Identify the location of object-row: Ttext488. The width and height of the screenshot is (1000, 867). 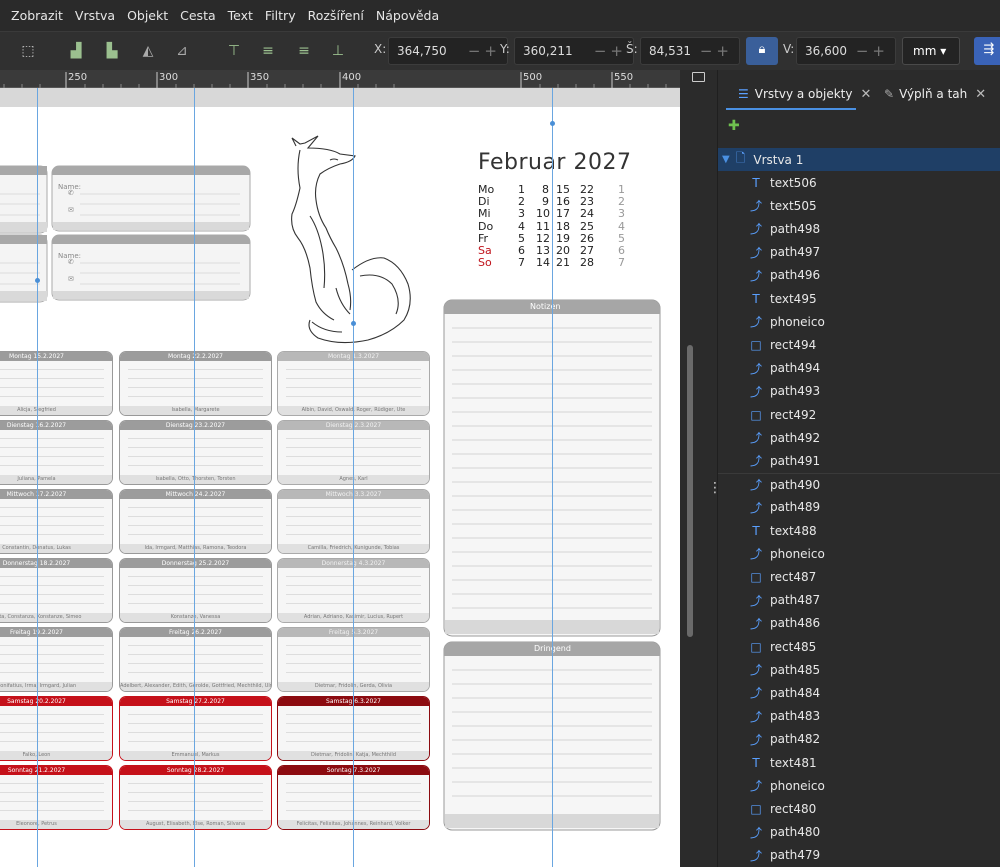
(859, 530).